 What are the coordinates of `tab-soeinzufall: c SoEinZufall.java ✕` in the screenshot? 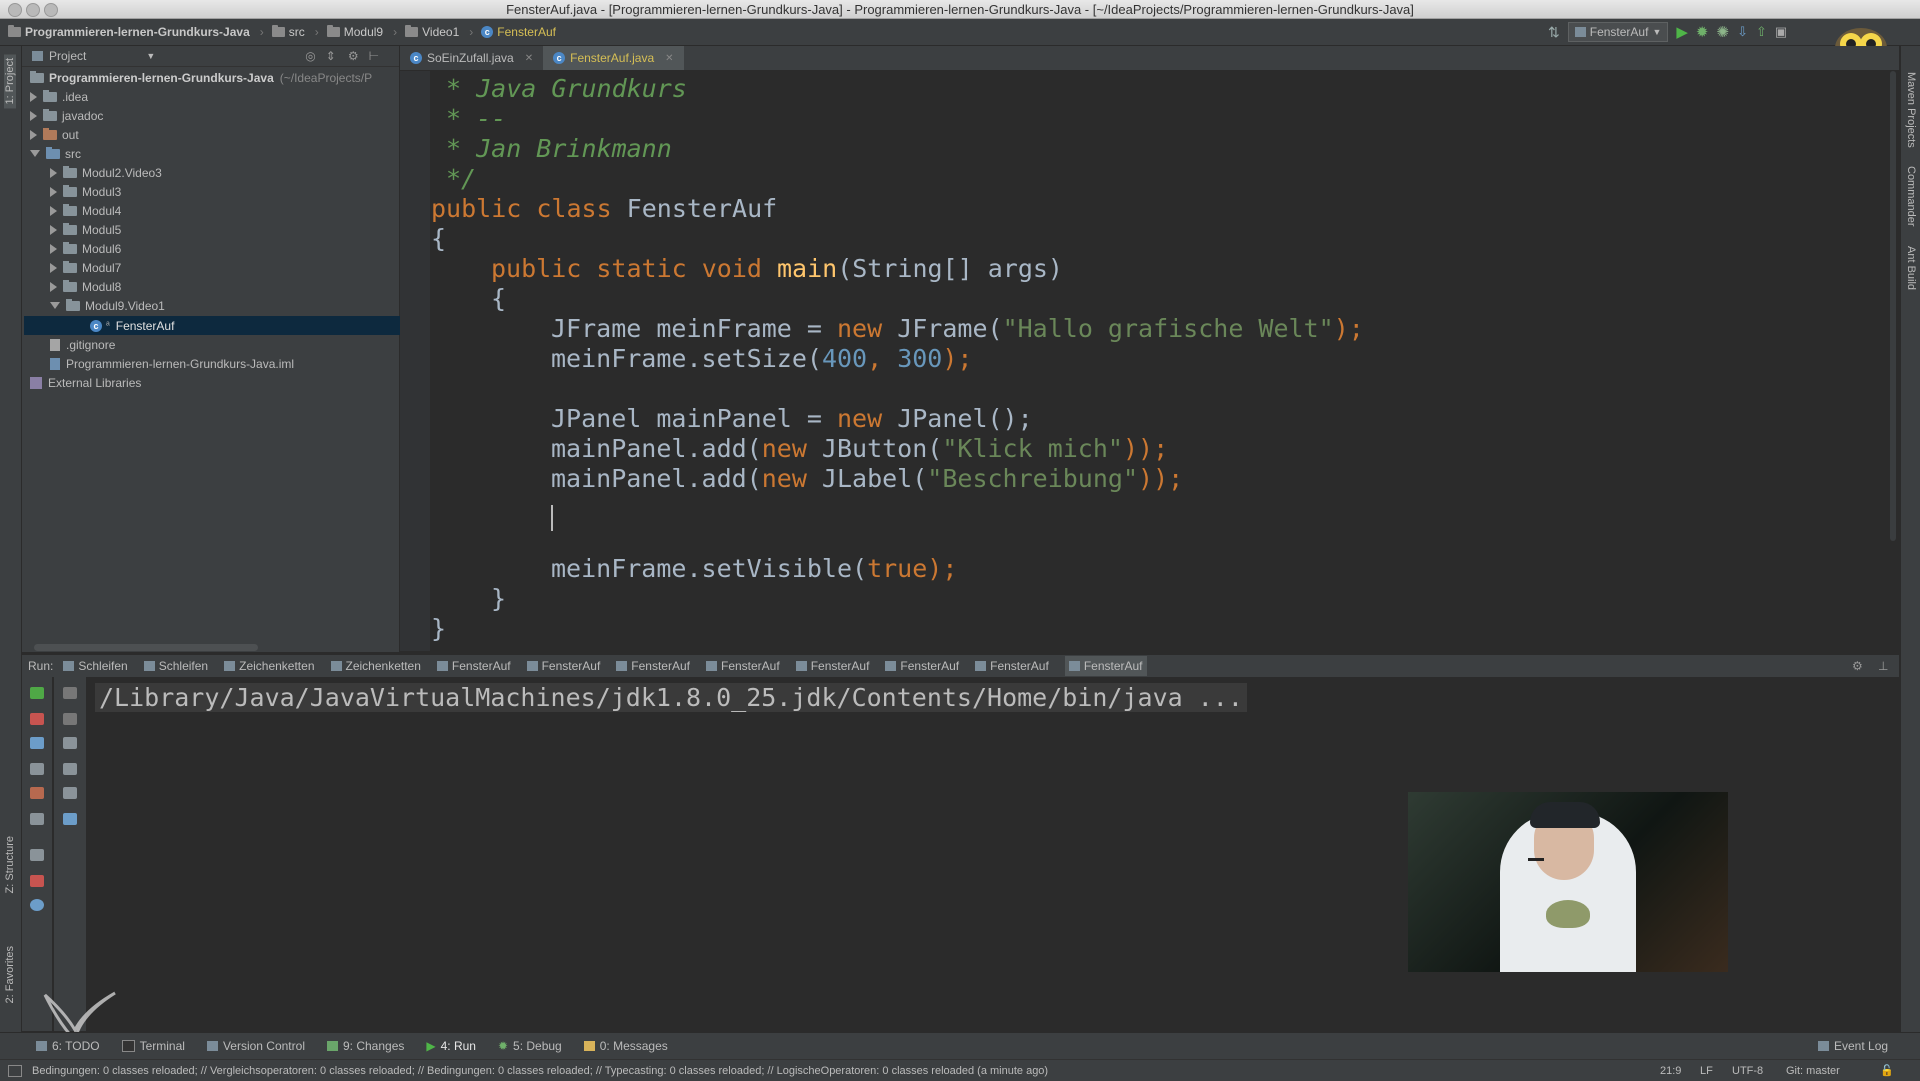 It's located at (471, 58).